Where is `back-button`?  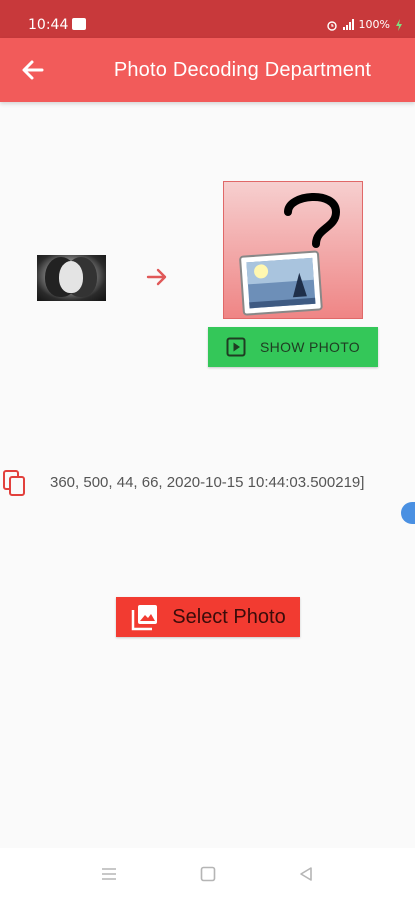 back-button is located at coordinates (33, 70).